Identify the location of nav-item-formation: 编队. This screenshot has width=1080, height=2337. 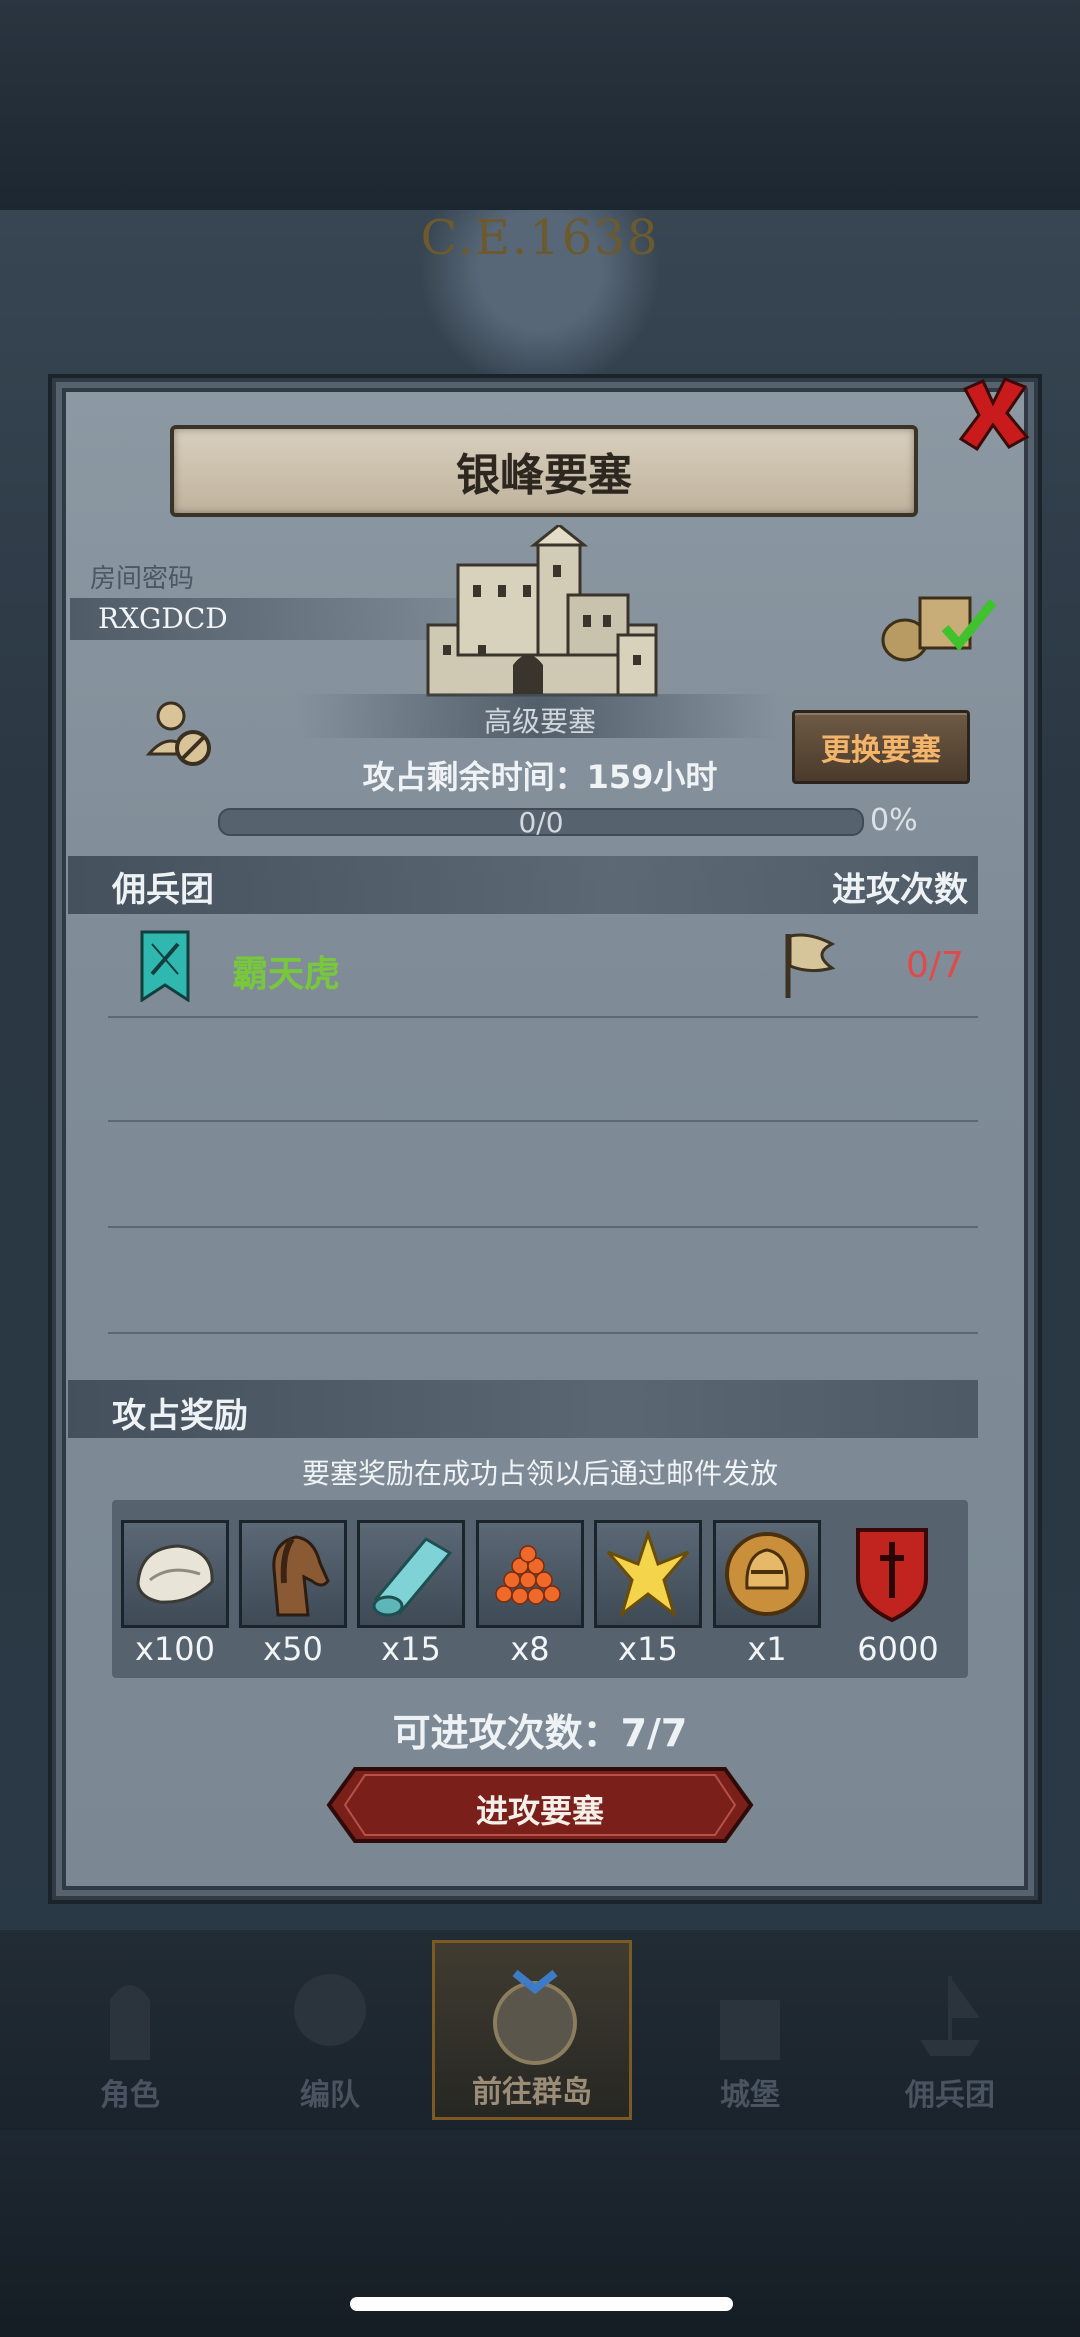
(330, 2030).